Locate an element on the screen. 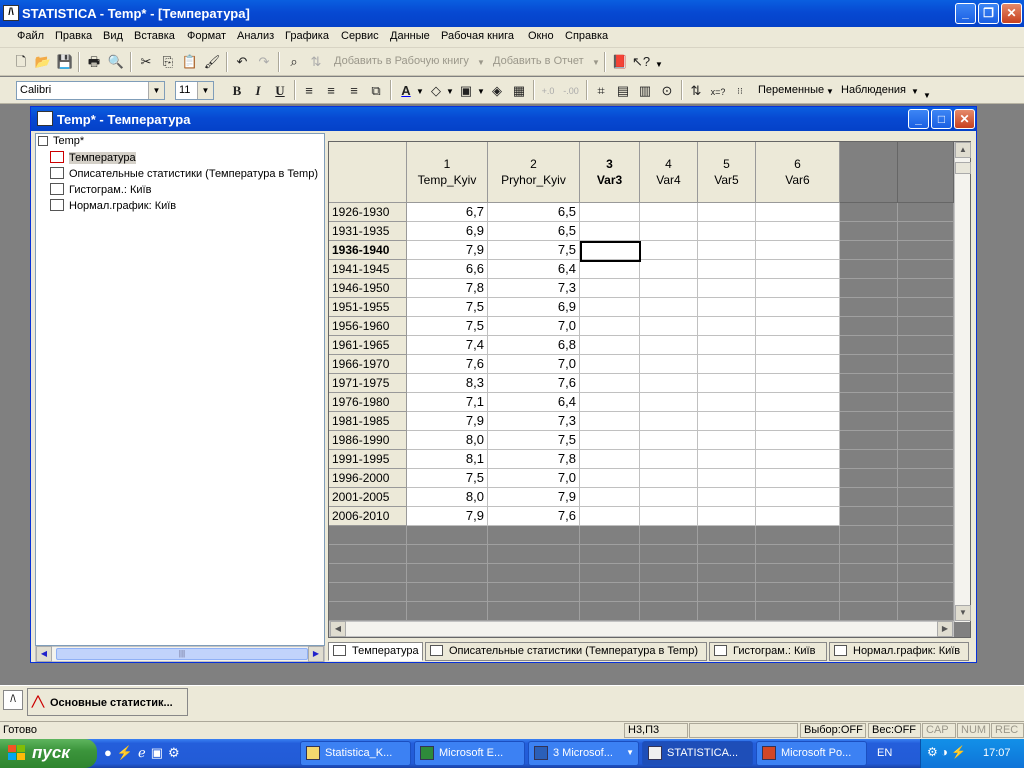  workbook-icon is located at coordinates (45, 118).